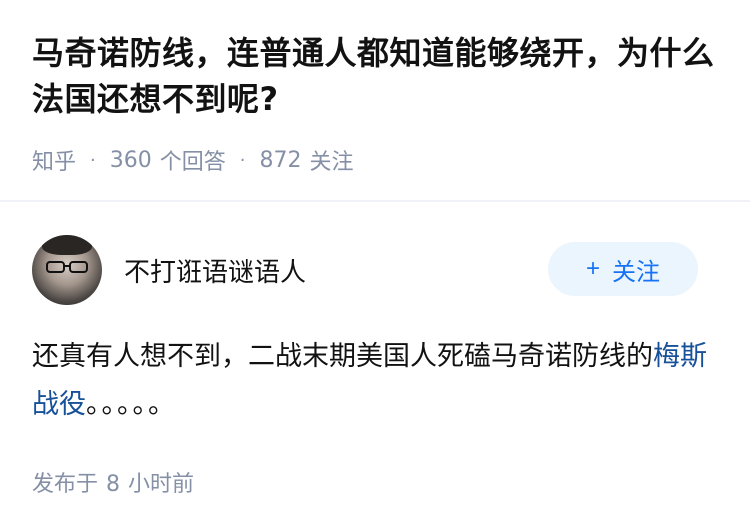  What do you see at coordinates (331, 162) in the screenshot?
I see `follower-count-label: 关注` at bounding box center [331, 162].